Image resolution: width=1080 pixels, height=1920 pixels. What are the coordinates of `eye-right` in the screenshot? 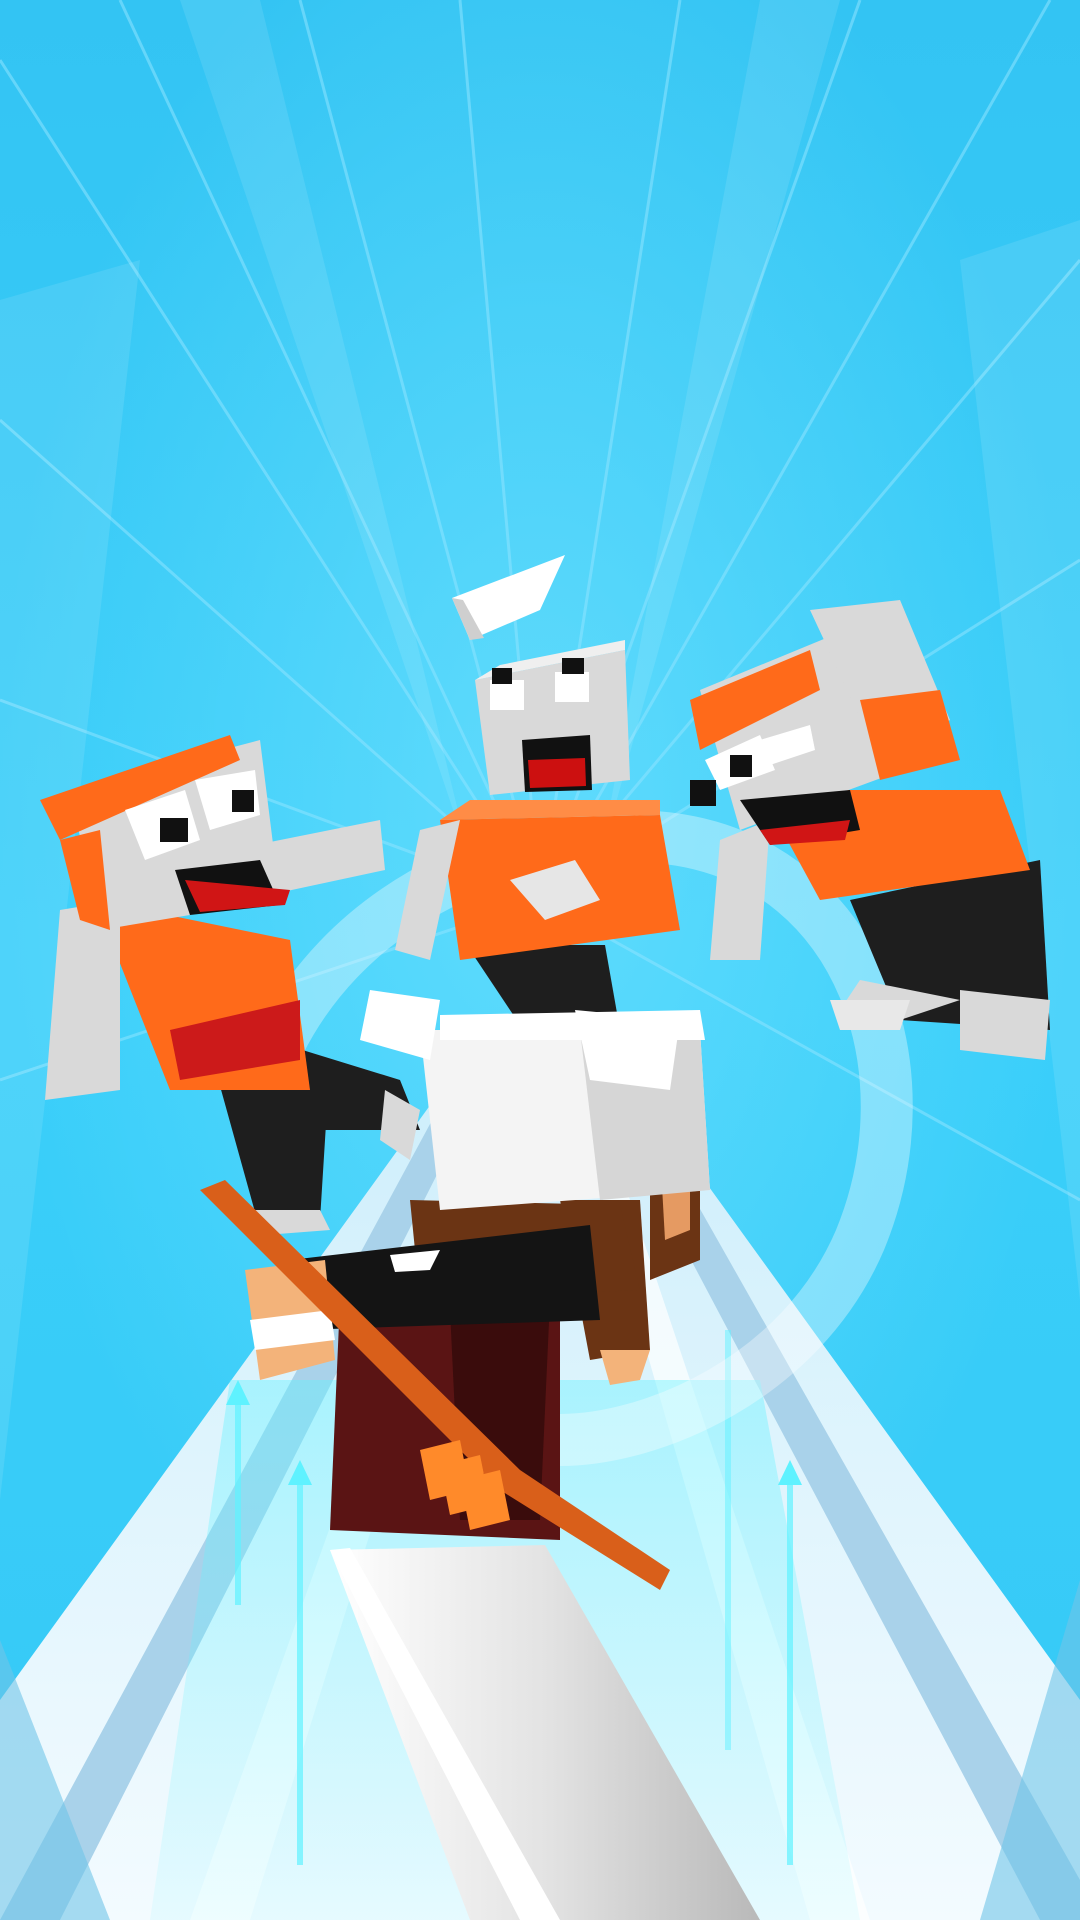 It's located at (572, 687).